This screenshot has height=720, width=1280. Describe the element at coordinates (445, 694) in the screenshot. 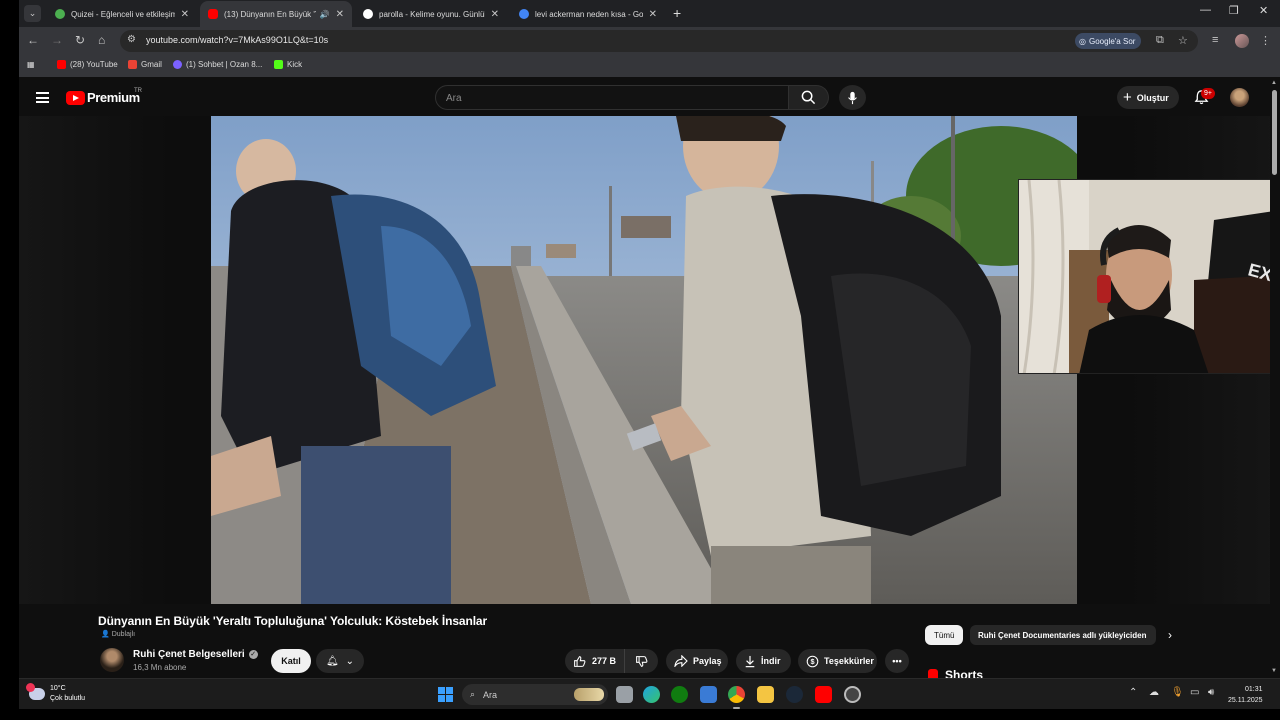

I see `windows-start-icon` at that location.